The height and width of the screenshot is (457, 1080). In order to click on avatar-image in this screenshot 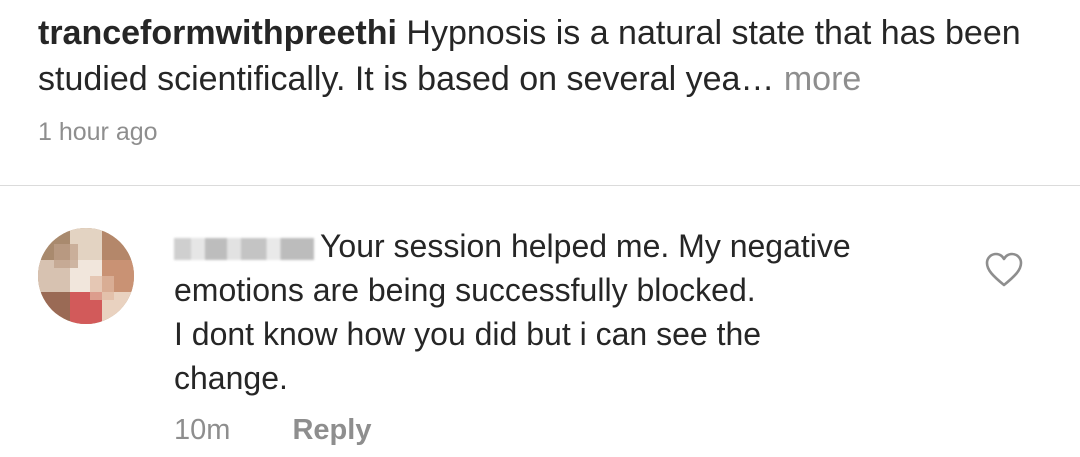, I will do `click(86, 276)`.